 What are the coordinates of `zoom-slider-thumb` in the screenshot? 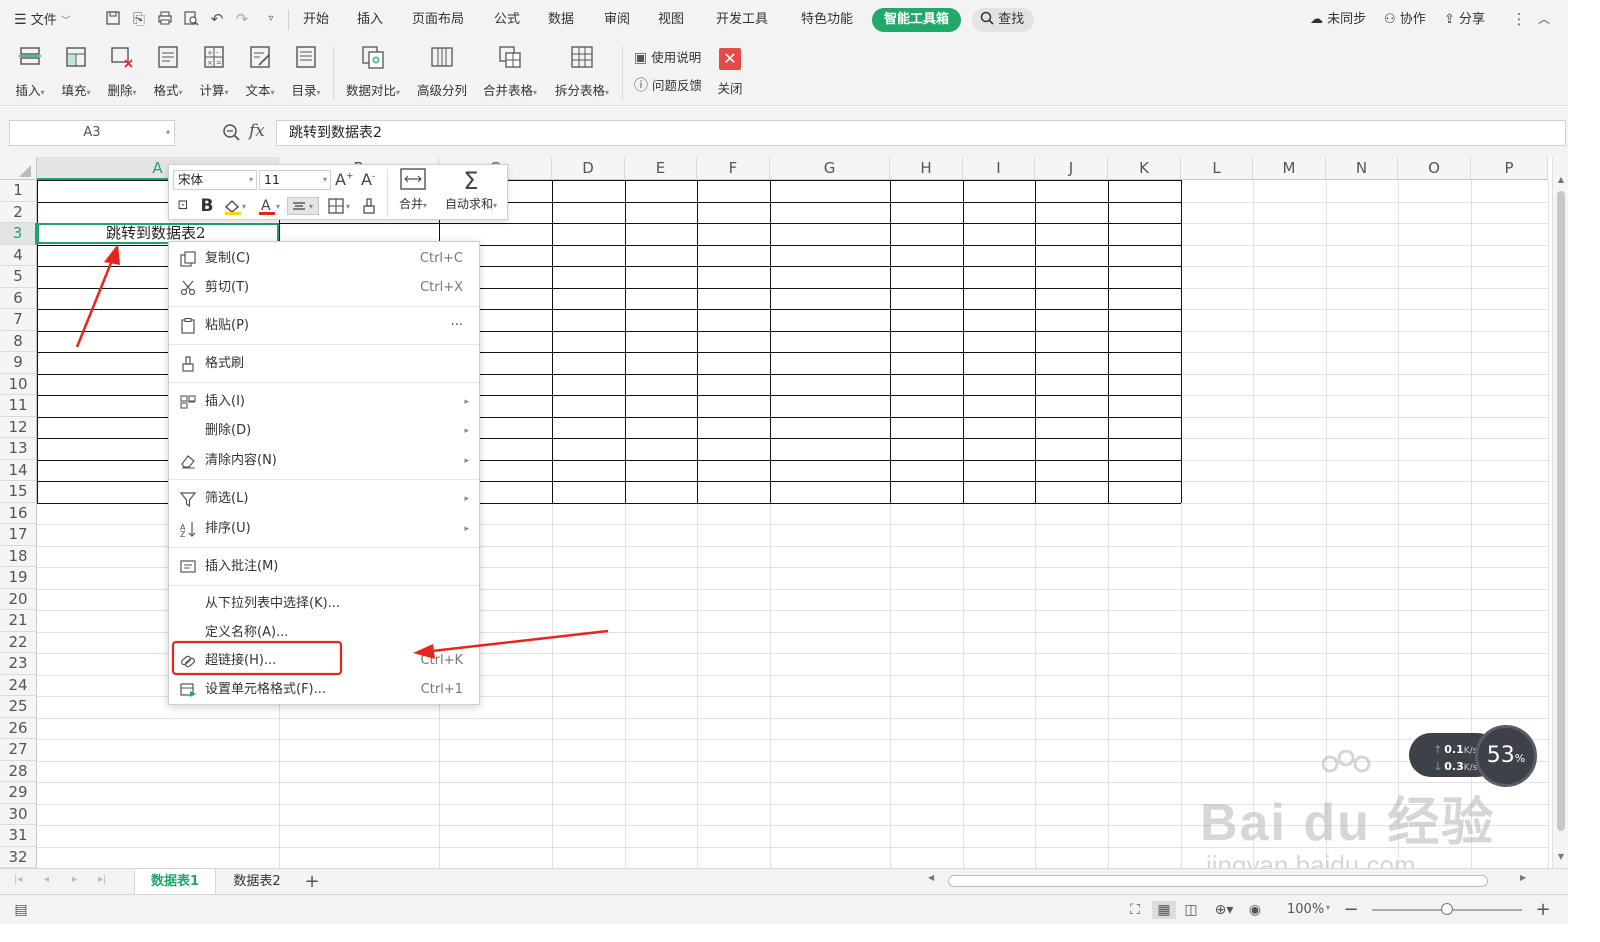 It's located at (1447, 909).